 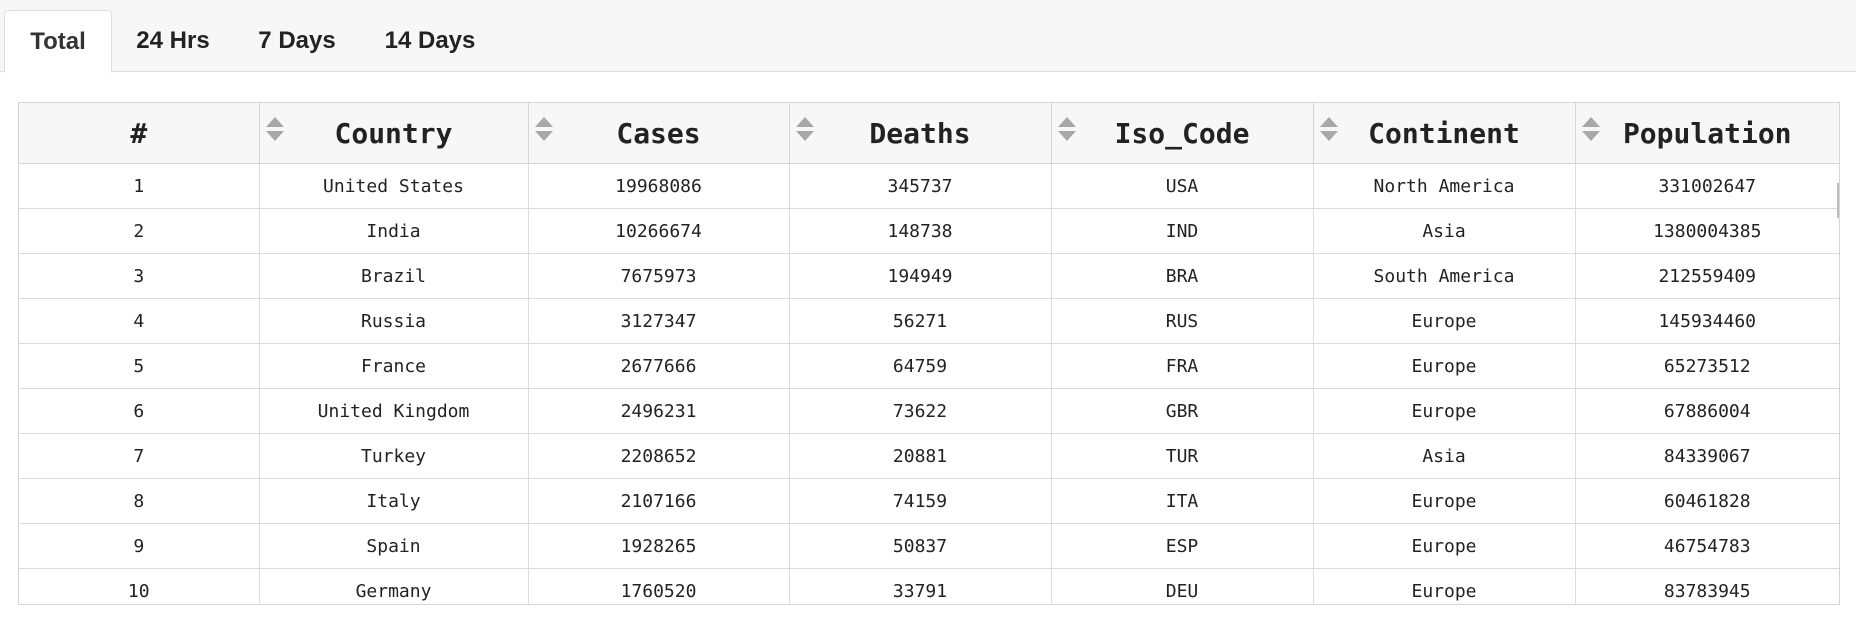 What do you see at coordinates (1707, 276) in the screenshot?
I see `cell-population: 212559409` at bounding box center [1707, 276].